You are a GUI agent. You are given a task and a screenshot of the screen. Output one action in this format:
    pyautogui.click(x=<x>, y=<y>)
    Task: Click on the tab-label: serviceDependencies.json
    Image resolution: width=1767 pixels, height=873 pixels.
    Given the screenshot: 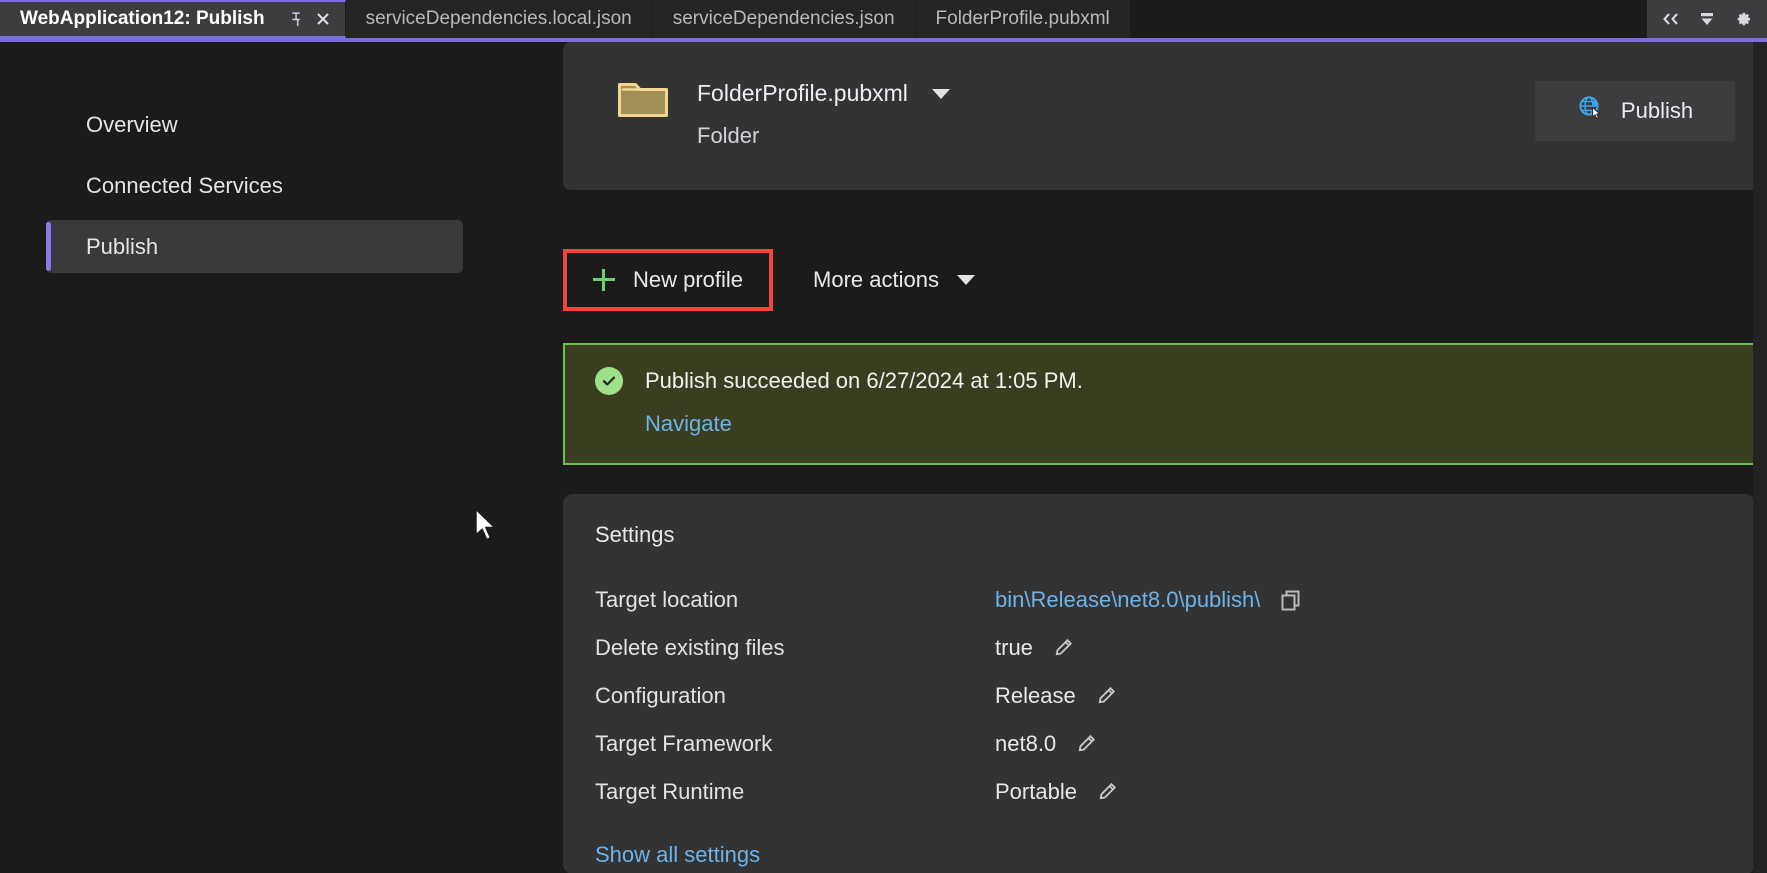 What is the action you would take?
    pyautogui.click(x=783, y=18)
    